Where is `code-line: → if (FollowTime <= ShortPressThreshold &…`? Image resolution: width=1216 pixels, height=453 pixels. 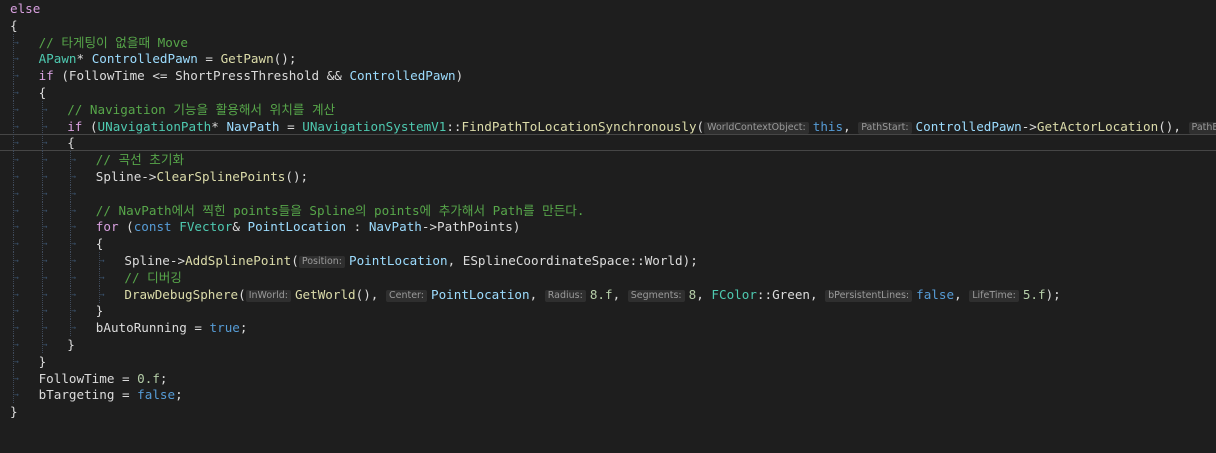 code-line: → if (FollowTime <= ShortPressThreshold &… is located at coordinates (608, 76).